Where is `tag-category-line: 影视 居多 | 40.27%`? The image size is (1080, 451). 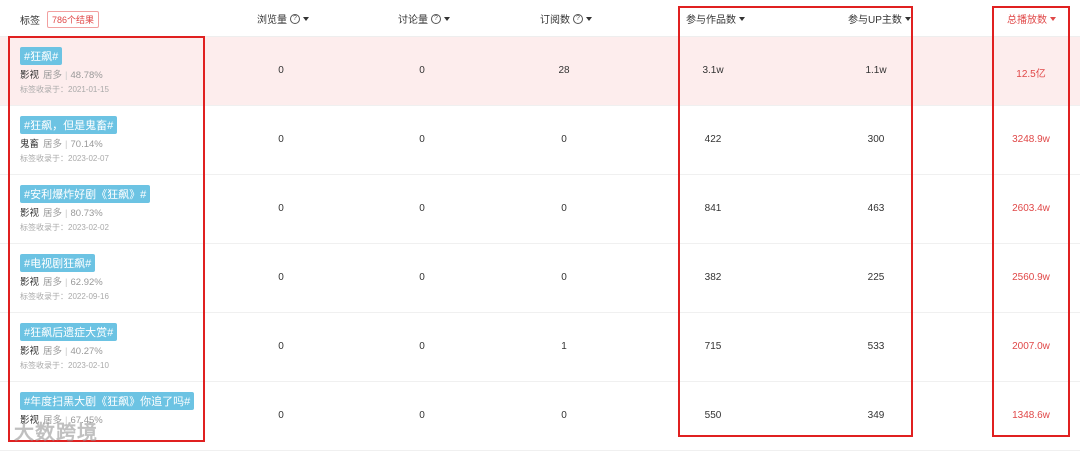 tag-category-line: 影视 居多 | 40.27% is located at coordinates (61, 350).